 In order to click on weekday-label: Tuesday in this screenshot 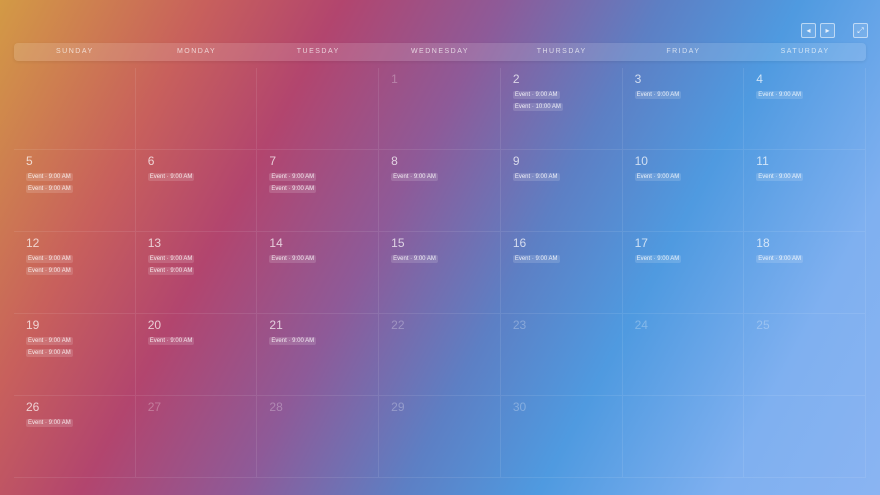, I will do `click(318, 51)`.